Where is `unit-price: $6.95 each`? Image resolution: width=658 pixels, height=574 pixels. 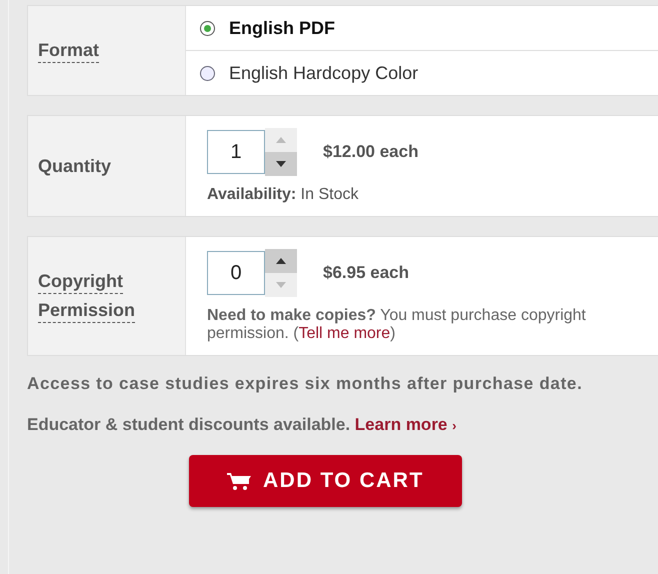
unit-price: $6.95 each is located at coordinates (366, 273).